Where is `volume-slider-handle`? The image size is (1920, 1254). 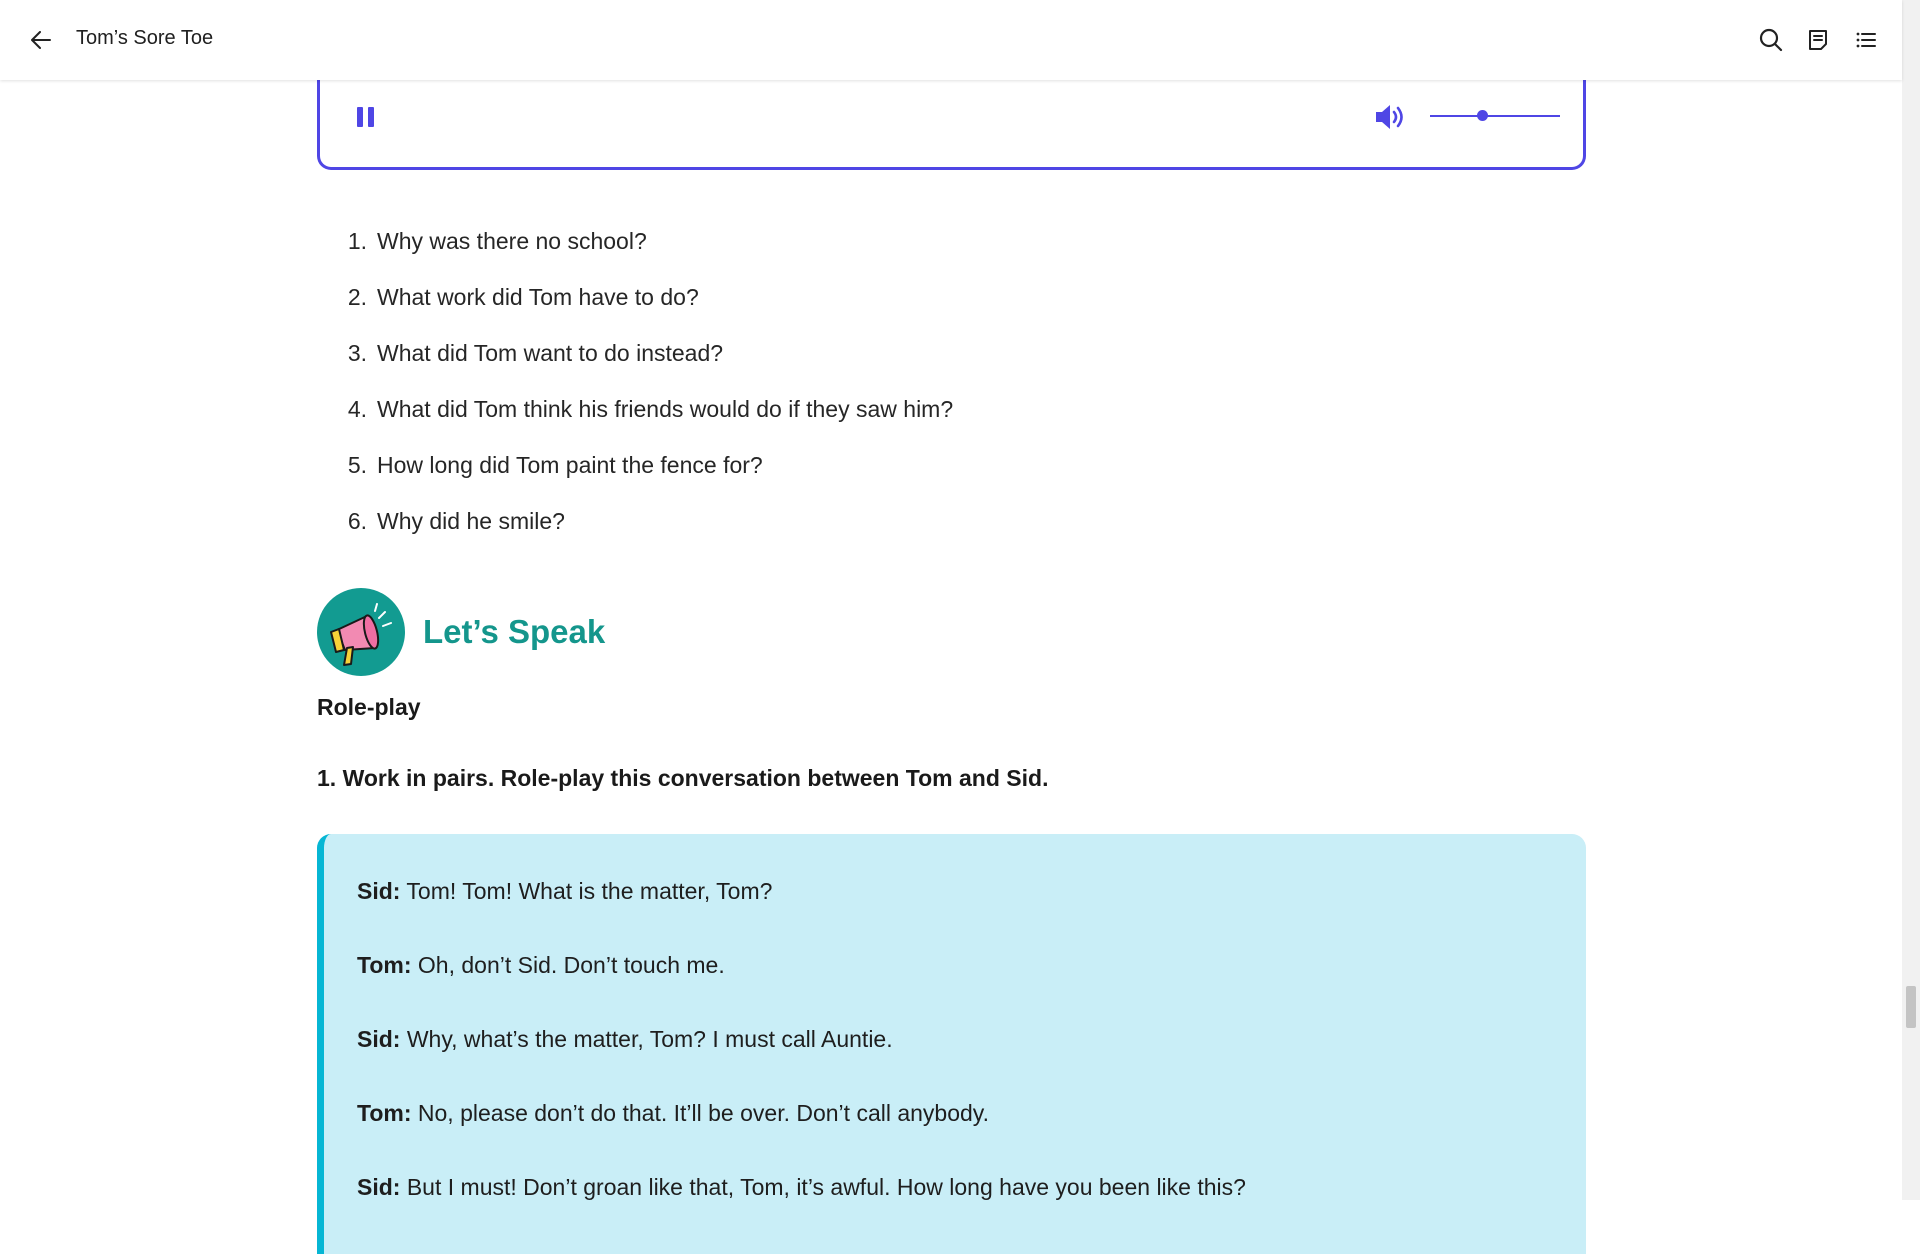
volume-slider-handle is located at coordinates (1482, 115).